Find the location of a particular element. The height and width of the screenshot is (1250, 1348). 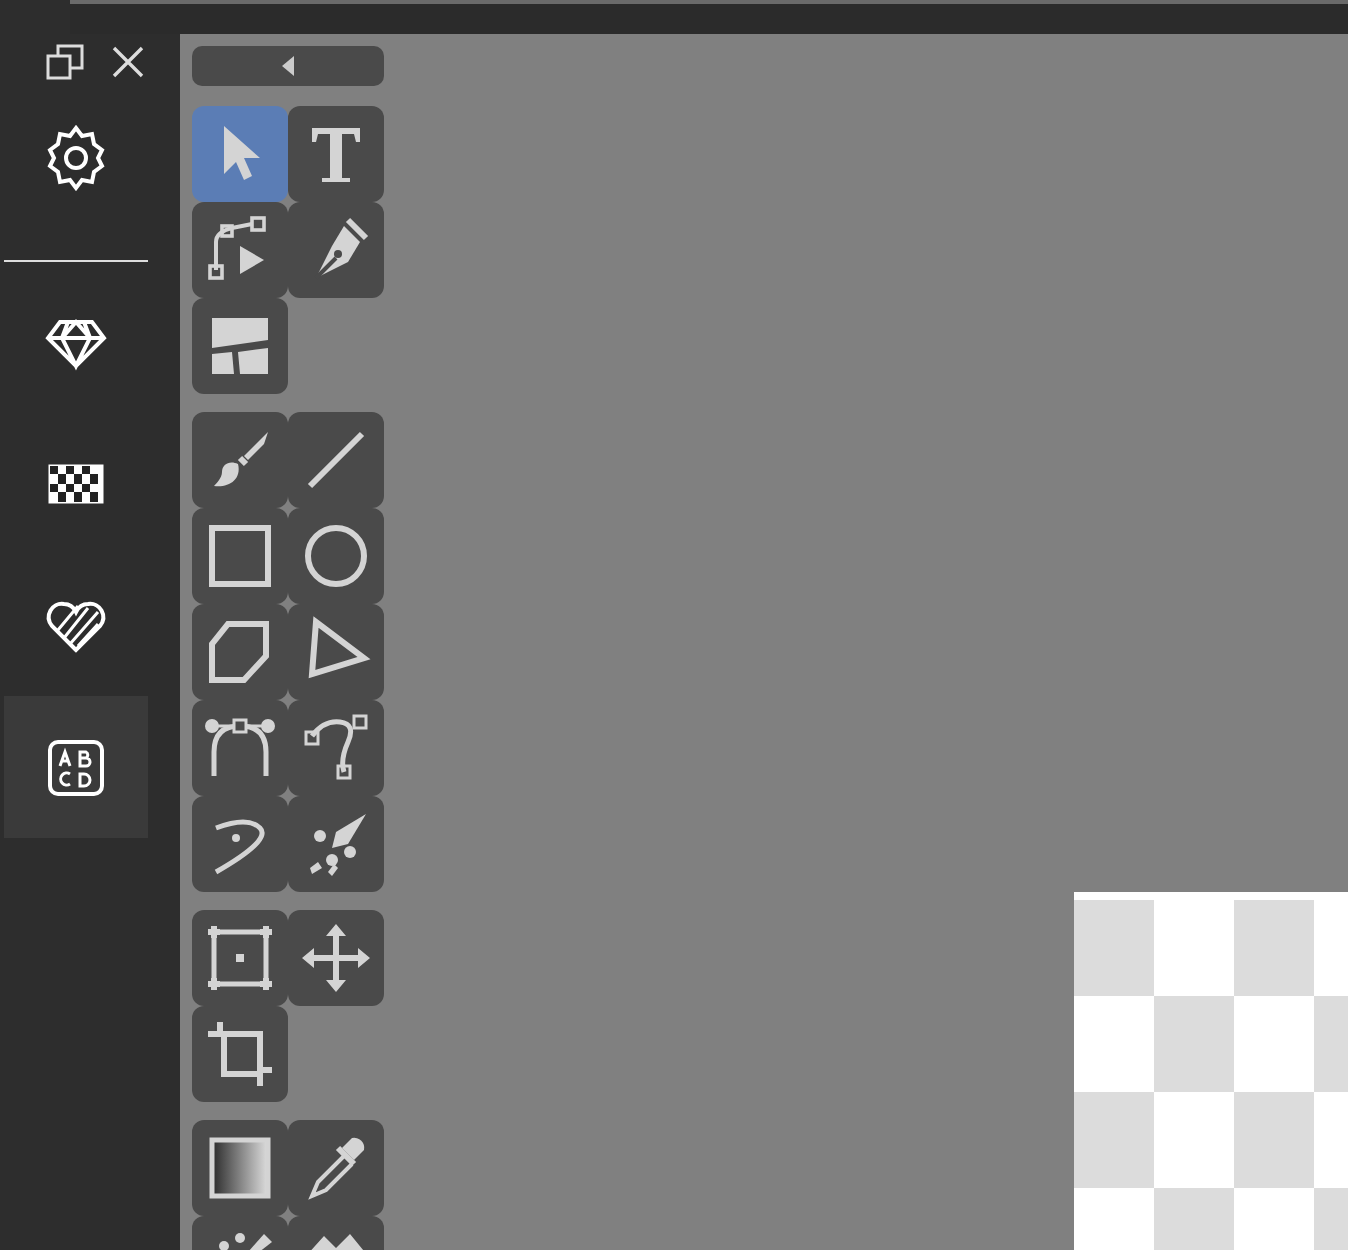

restore-icon is located at coordinates (66, 62).